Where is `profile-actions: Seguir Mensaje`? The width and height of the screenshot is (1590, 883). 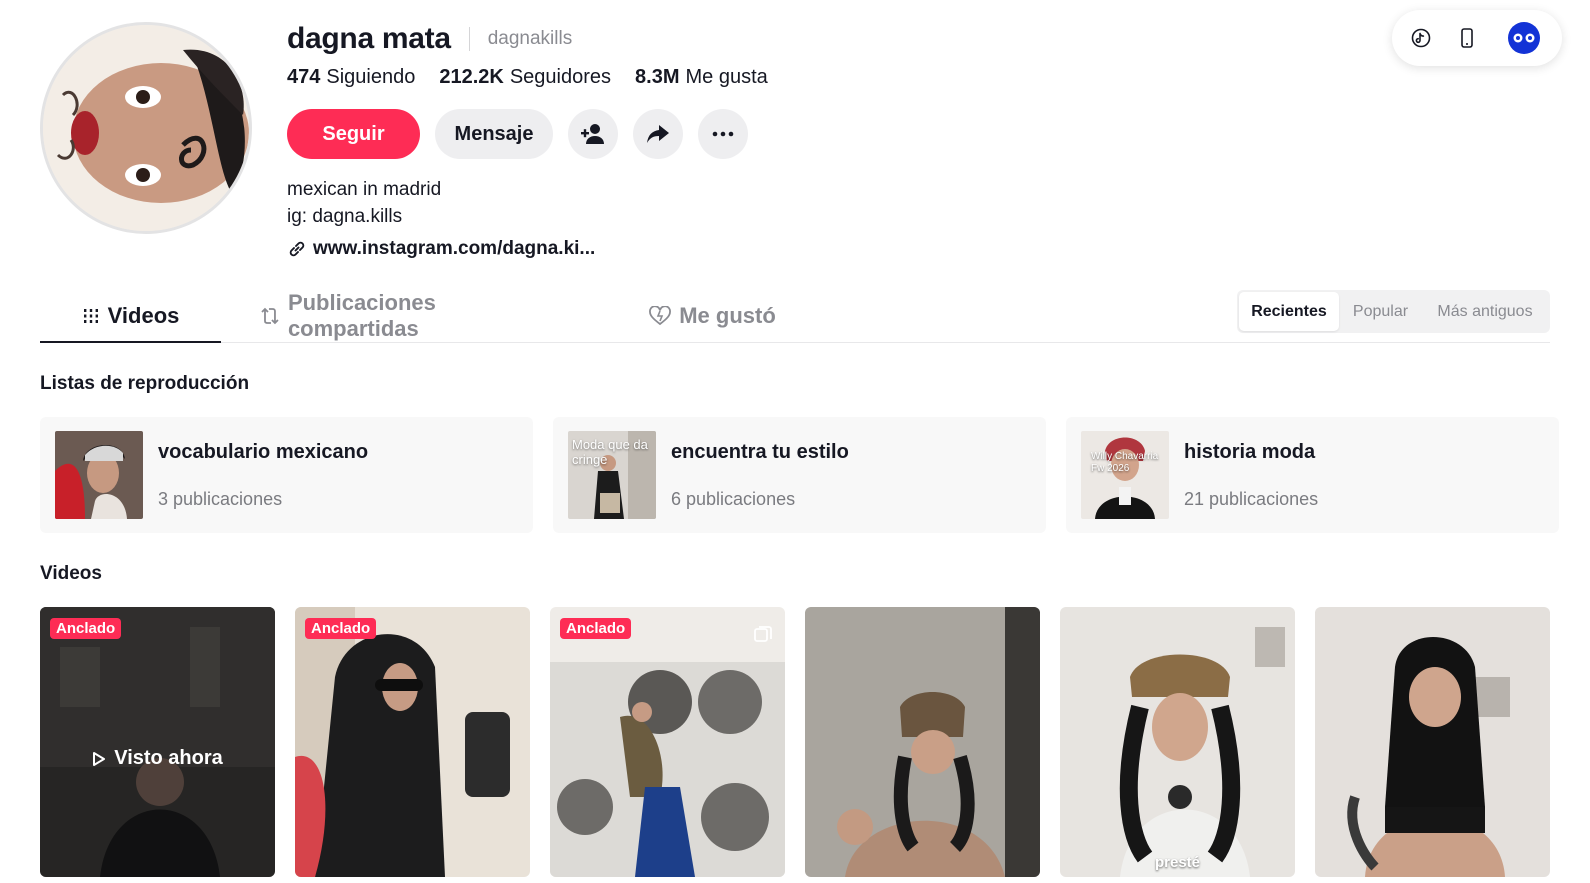
profile-actions: Seguir Mensaje is located at coordinates (517, 134).